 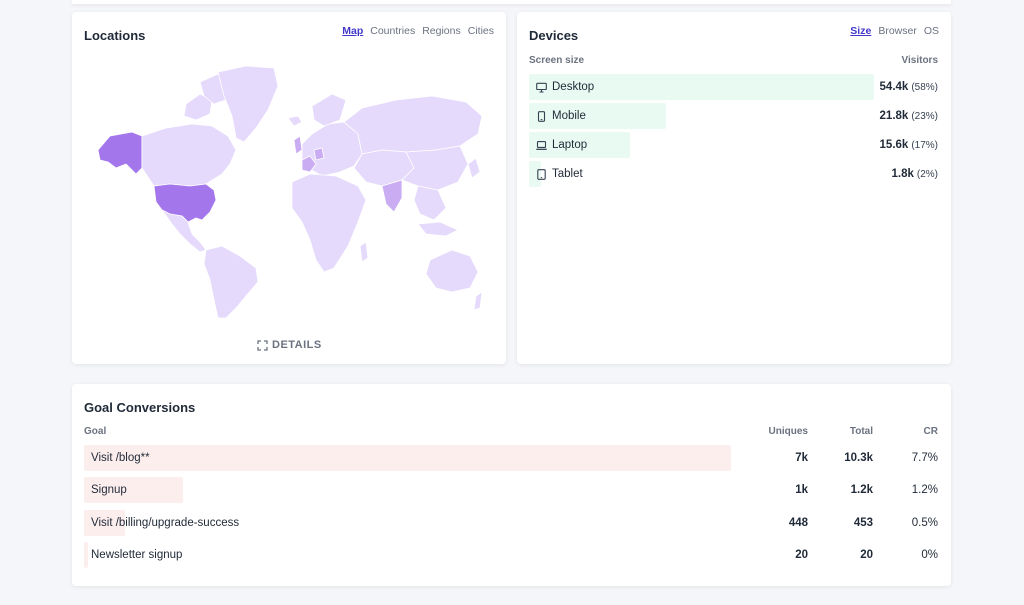 I want to click on goal-uniques: 1k, so click(x=801, y=490).